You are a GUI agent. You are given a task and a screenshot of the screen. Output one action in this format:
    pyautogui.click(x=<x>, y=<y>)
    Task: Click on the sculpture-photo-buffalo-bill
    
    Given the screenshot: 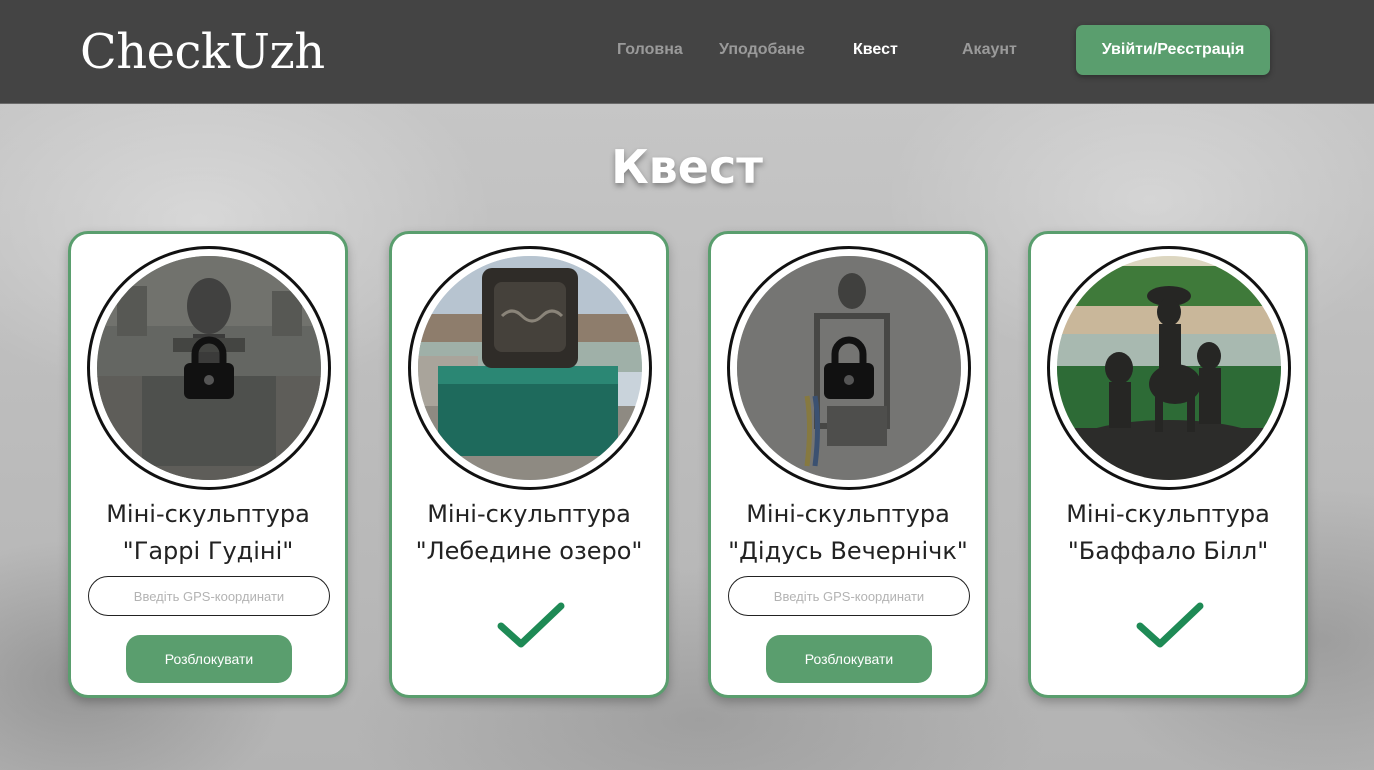 What is the action you would take?
    pyautogui.click(x=1169, y=368)
    